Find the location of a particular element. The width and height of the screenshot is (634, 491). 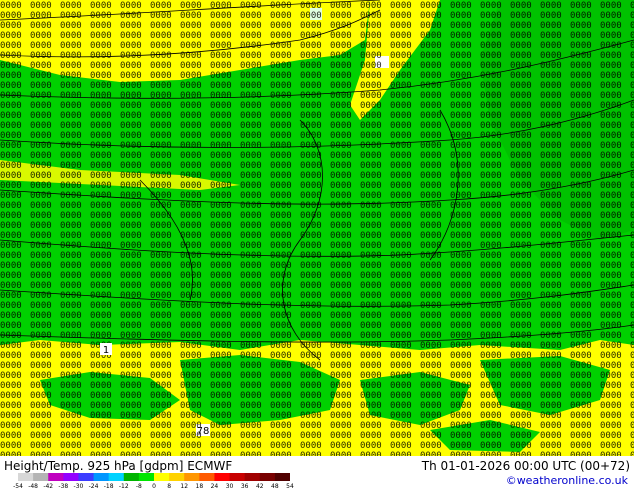

colorbar-tick-label: 12 is located at coordinates (184, 486).